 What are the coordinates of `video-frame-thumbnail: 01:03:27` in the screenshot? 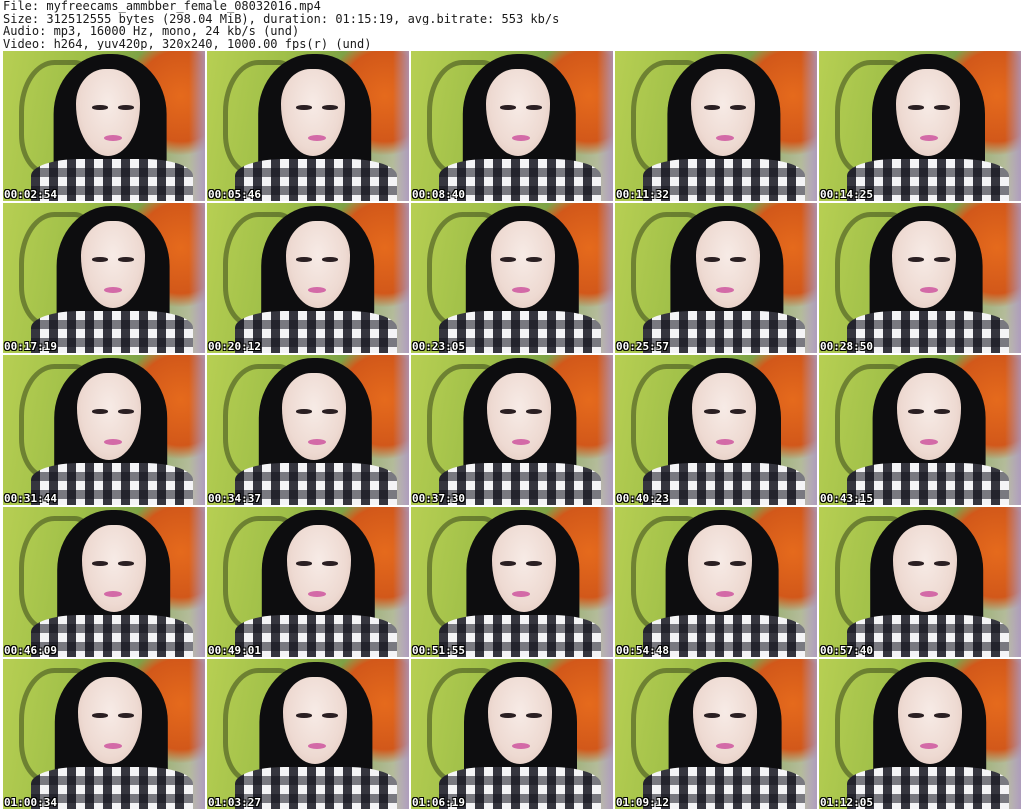 It's located at (308, 734).